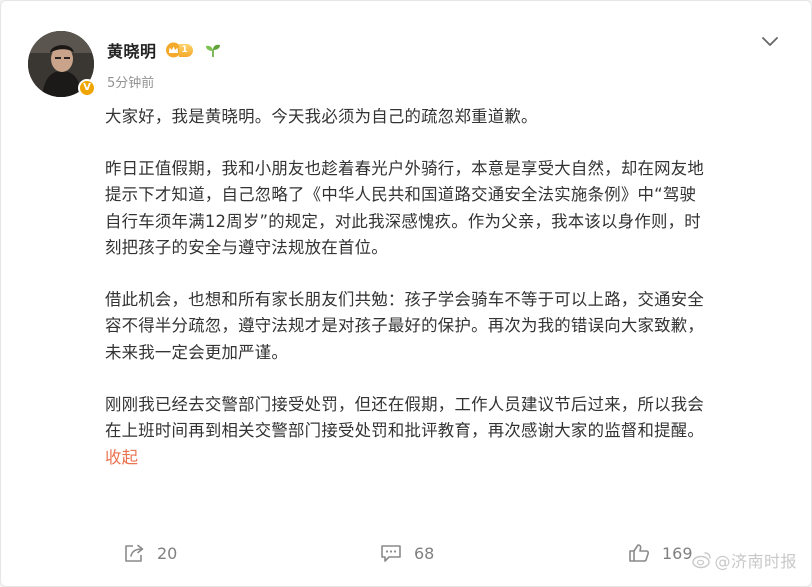  I want to click on post-timestamp: 5分钟前, so click(130, 81).